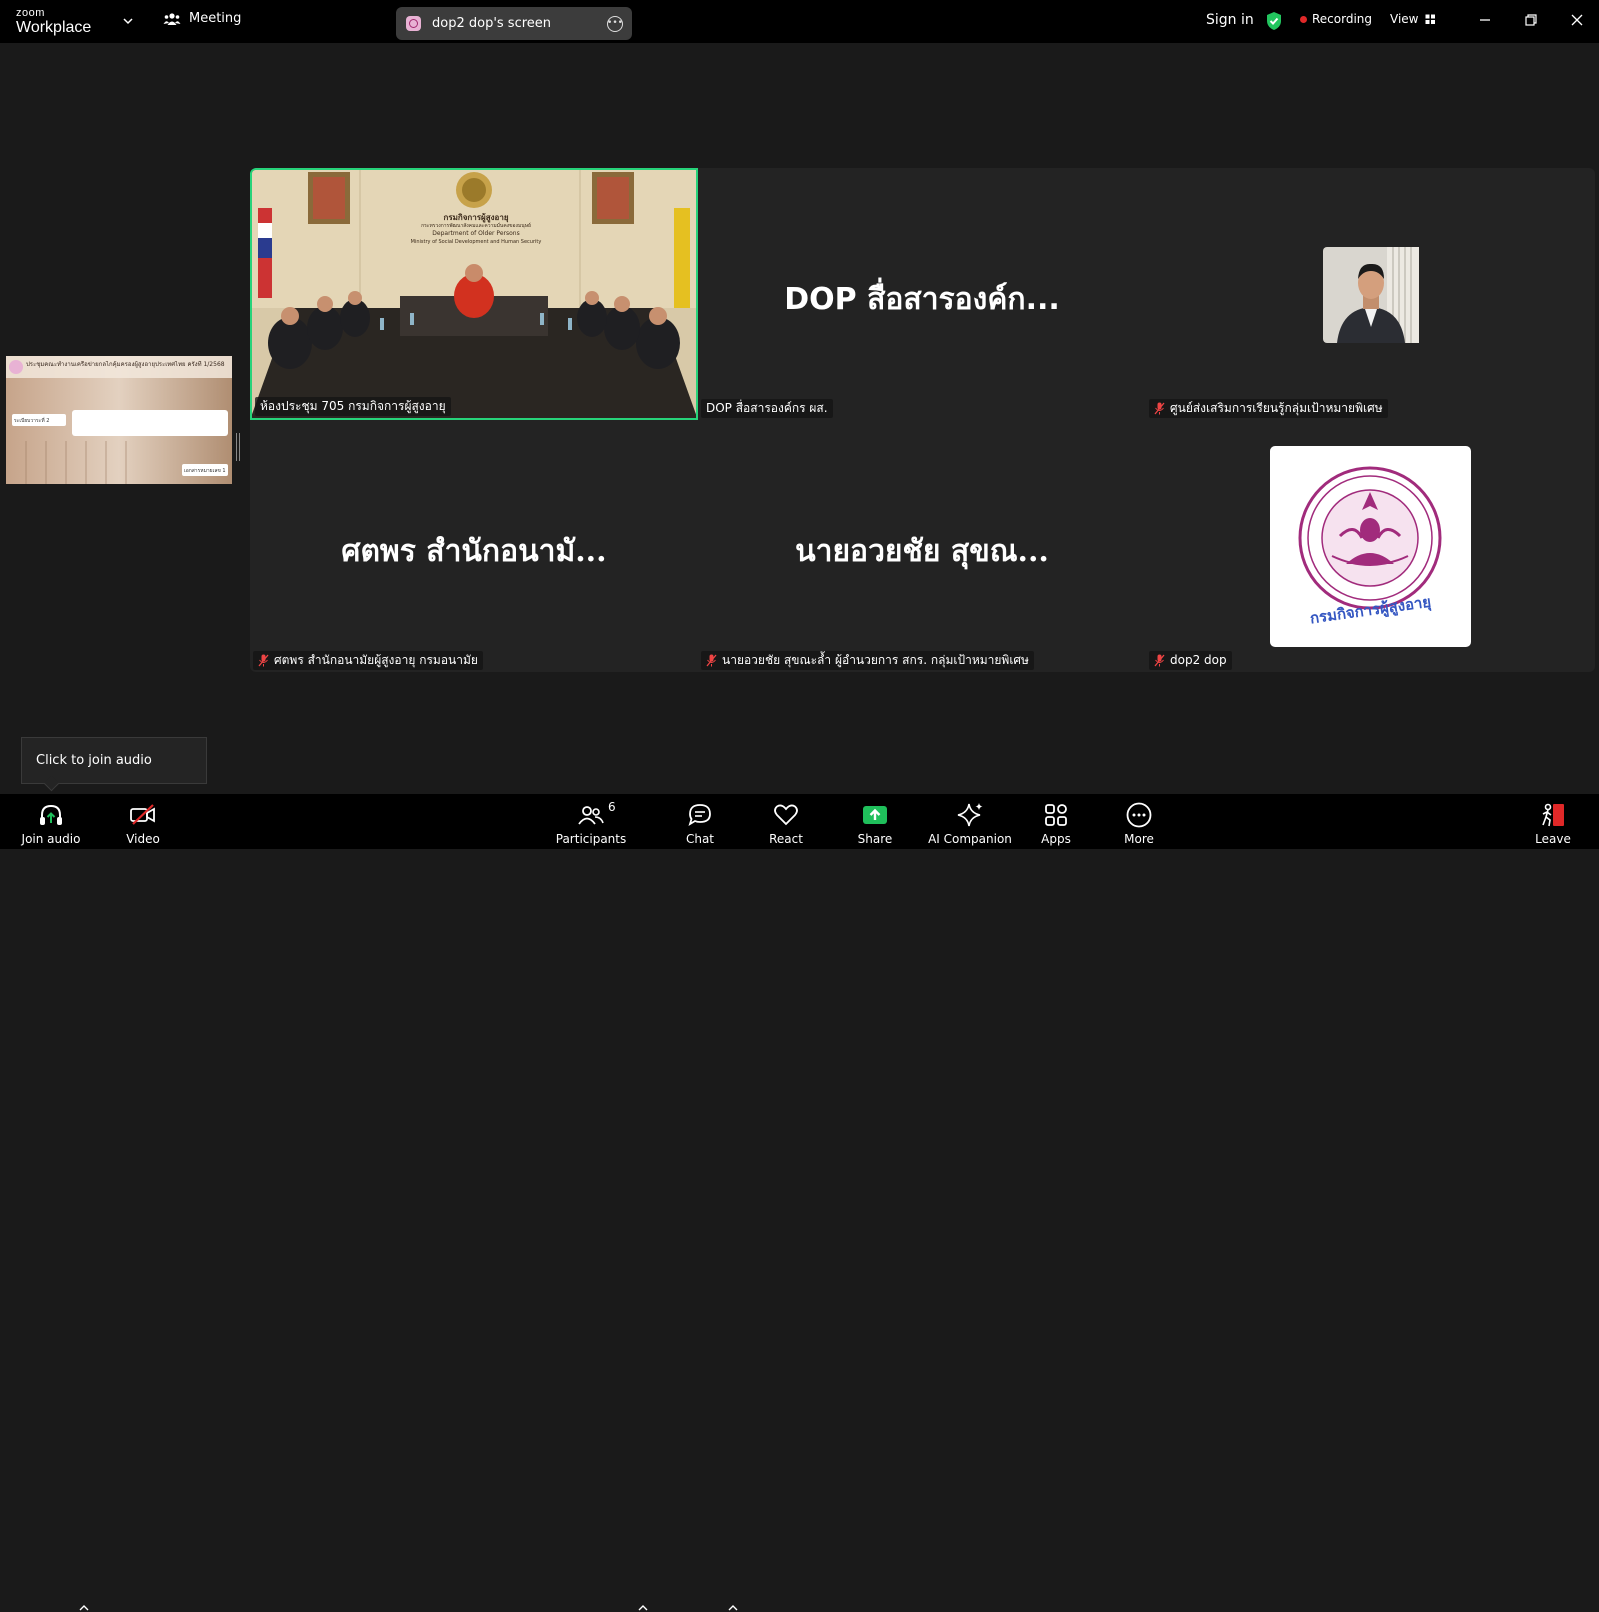 This screenshot has height=1612, width=1599. What do you see at coordinates (1577, 20) in the screenshot?
I see `close-icon` at bounding box center [1577, 20].